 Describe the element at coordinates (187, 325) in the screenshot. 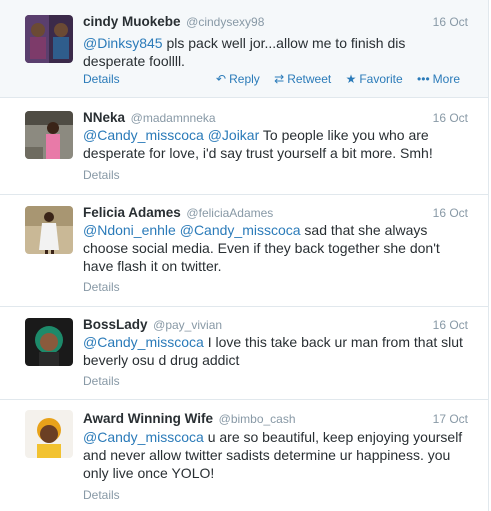

I see `tweet-username: @pay_vivian` at that location.